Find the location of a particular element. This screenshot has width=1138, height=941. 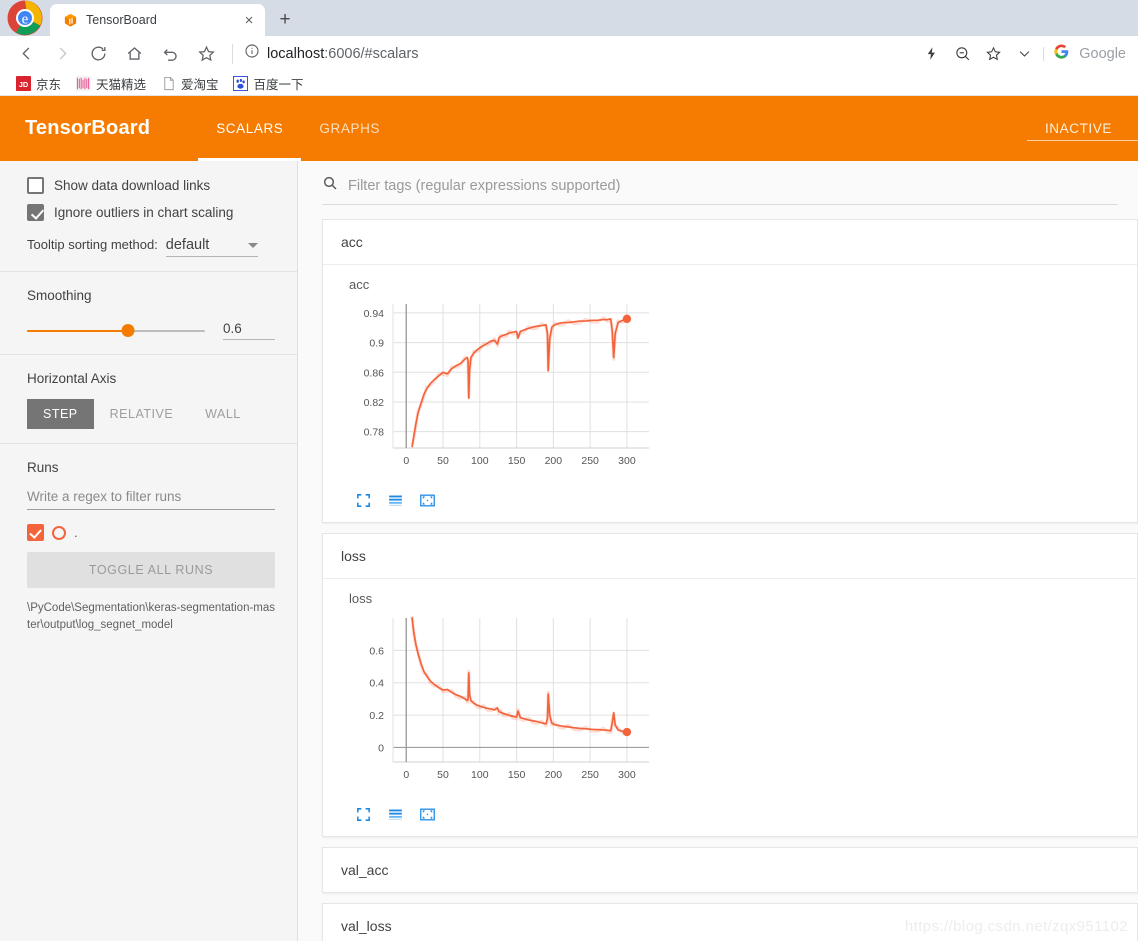

search-icon is located at coordinates (330, 185).